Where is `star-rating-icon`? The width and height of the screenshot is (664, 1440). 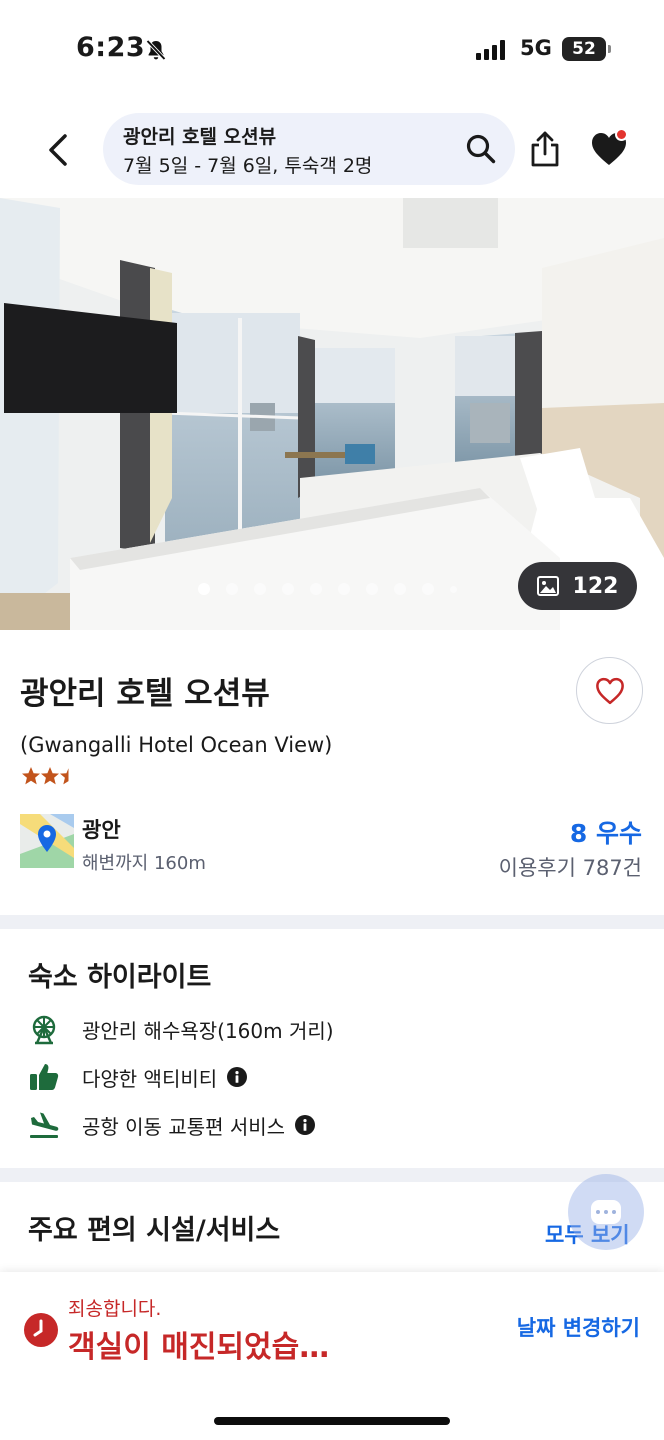 star-rating-icon is located at coordinates (45, 776).